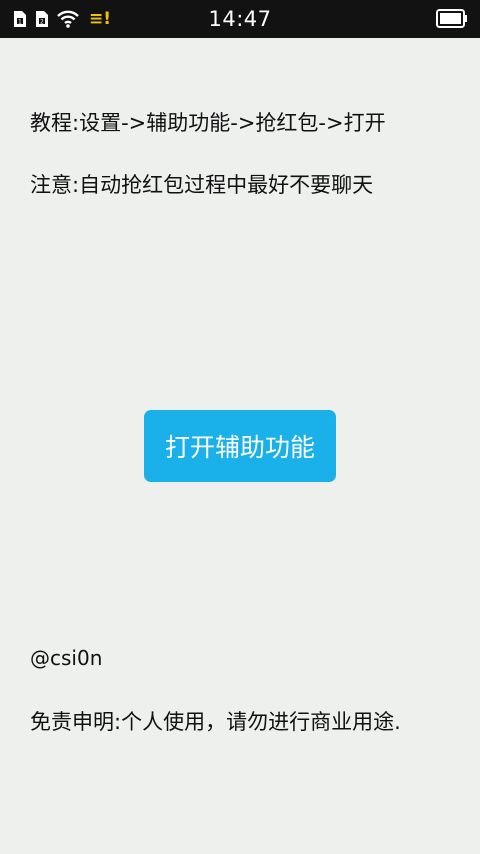  What do you see at coordinates (215, 722) in the screenshot?
I see `disclaimer-text: 免责申明:个人使用，请勿进行商业用途.` at bounding box center [215, 722].